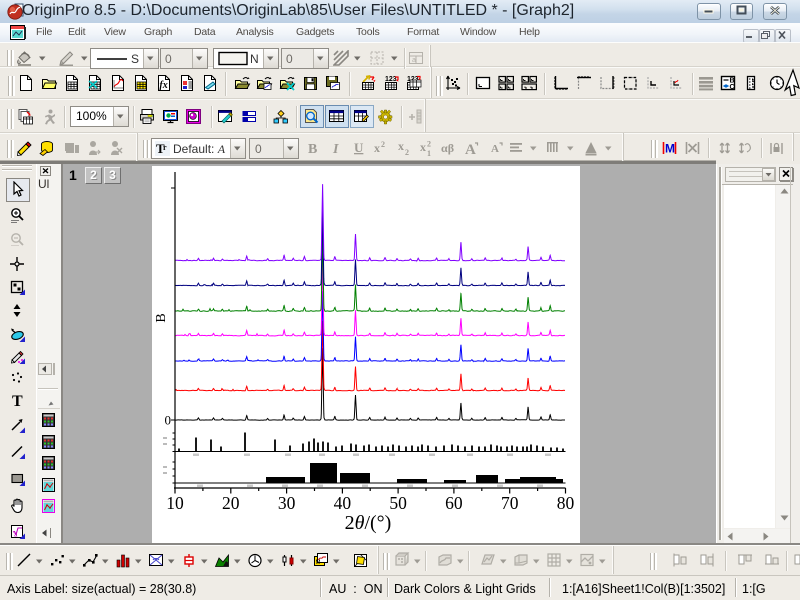 The width and height of the screenshot is (800, 600). Describe the element at coordinates (343, 503) in the screenshot. I see `svg-text: 40` at that location.